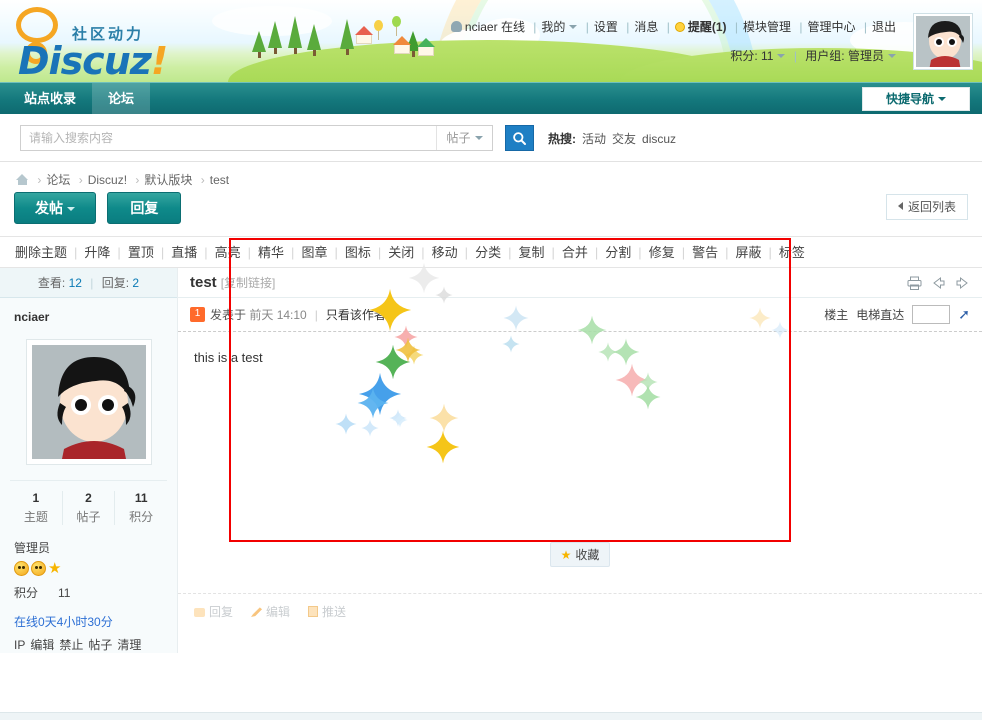 The height and width of the screenshot is (720, 982). I want to click on push-icon, so click(313, 611).